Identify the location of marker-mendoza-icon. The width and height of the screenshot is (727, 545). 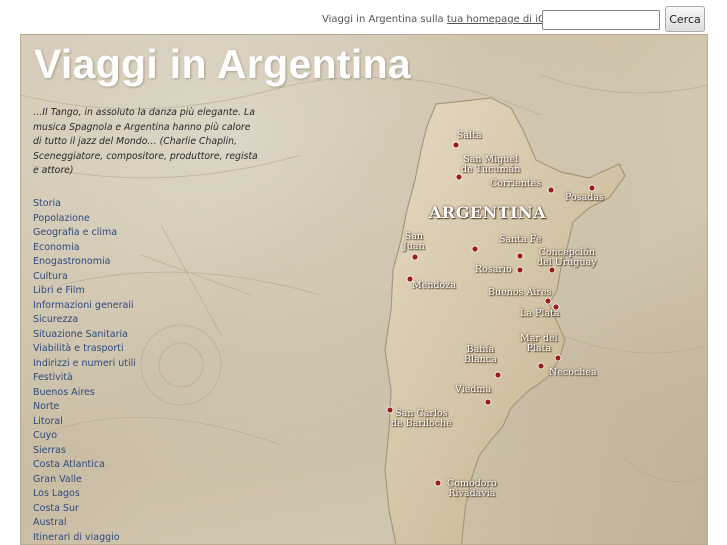
(410, 279).